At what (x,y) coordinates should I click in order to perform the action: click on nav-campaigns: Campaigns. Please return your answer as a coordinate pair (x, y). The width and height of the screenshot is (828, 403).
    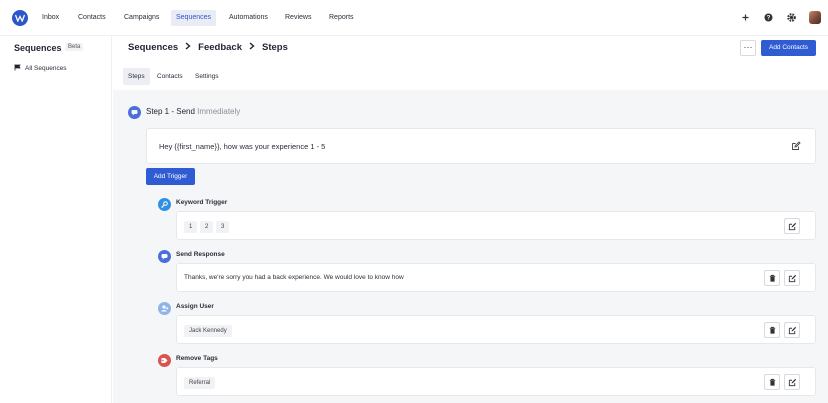
    Looking at the image, I should click on (141, 18).